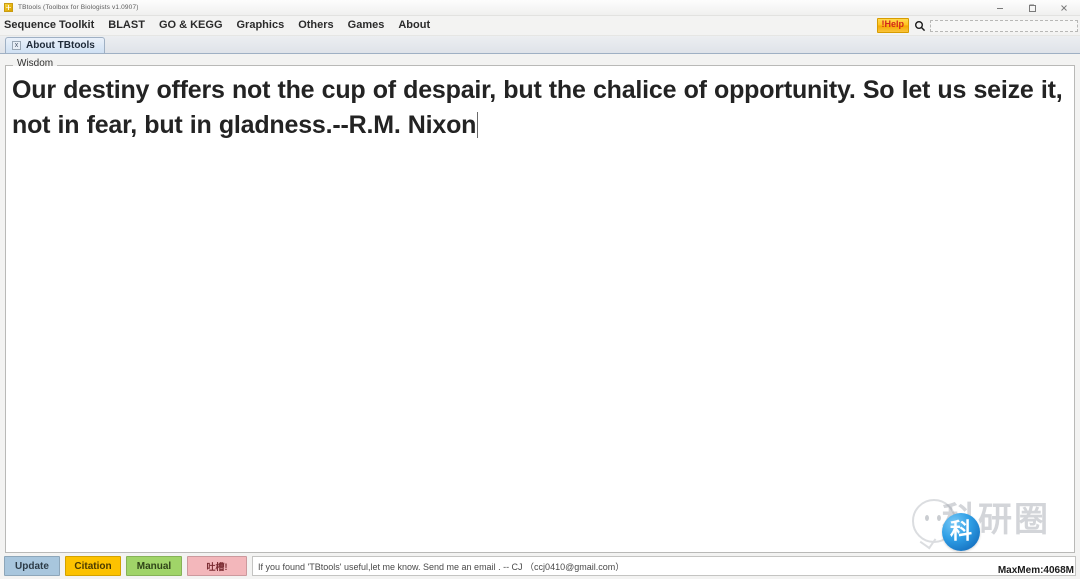  What do you see at coordinates (540, 8) in the screenshot?
I see `title-bar: TBtools (Toolbox for Biologists v1.0907)` at bounding box center [540, 8].